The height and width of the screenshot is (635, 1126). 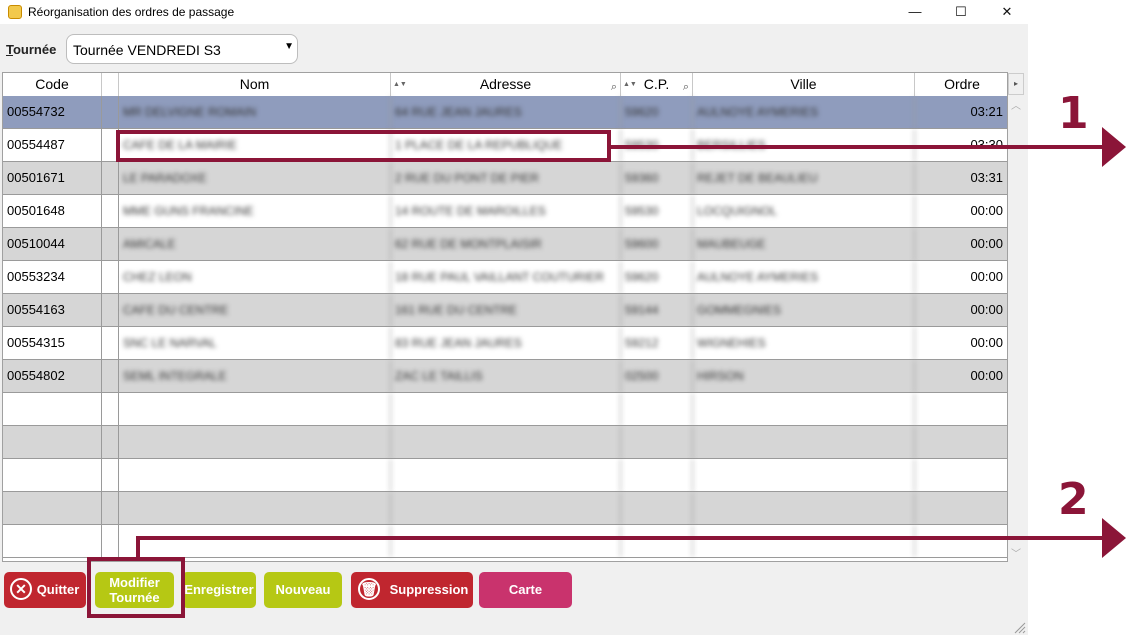 I want to click on minimize-button: —, so click(x=915, y=12).